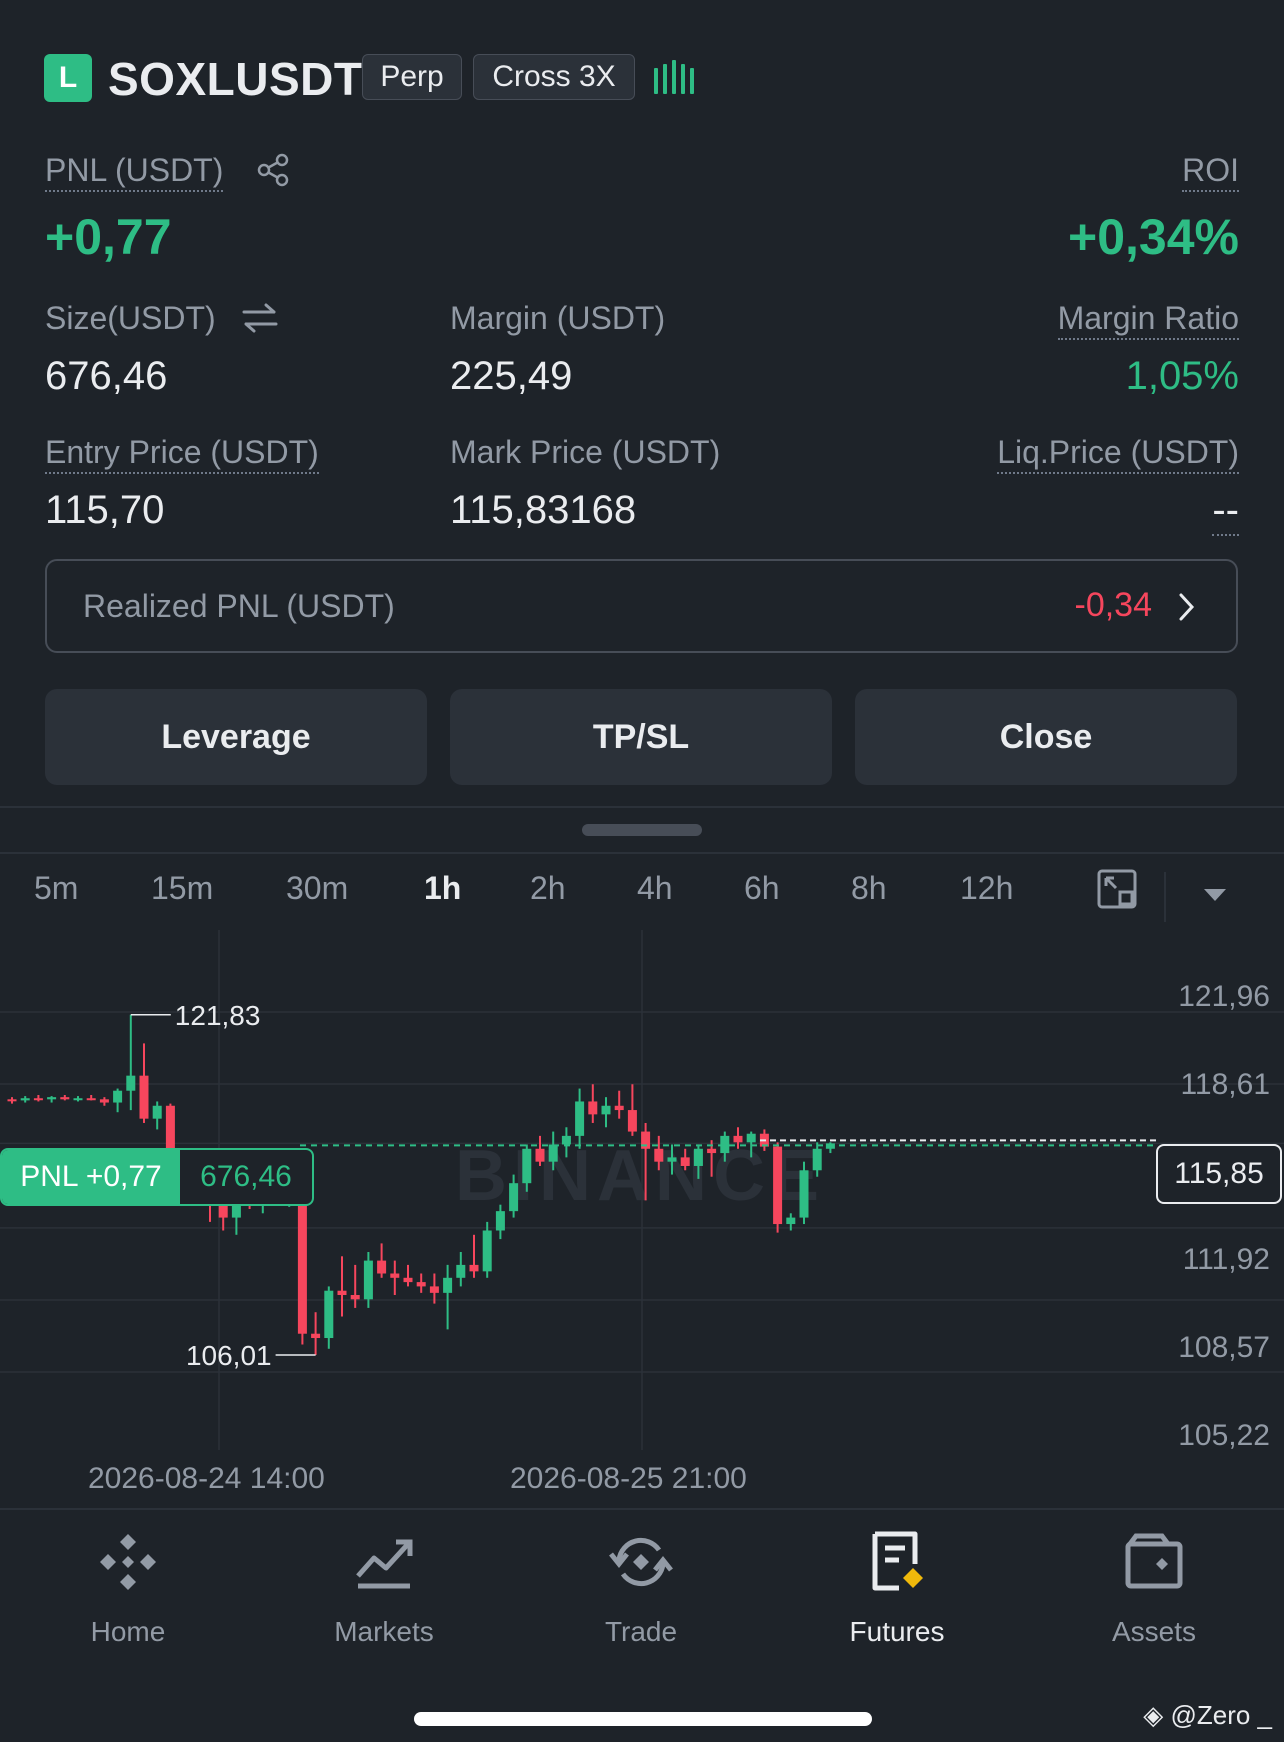 The image size is (1284, 1742). I want to click on tab-2h: 2h, so click(548, 888).